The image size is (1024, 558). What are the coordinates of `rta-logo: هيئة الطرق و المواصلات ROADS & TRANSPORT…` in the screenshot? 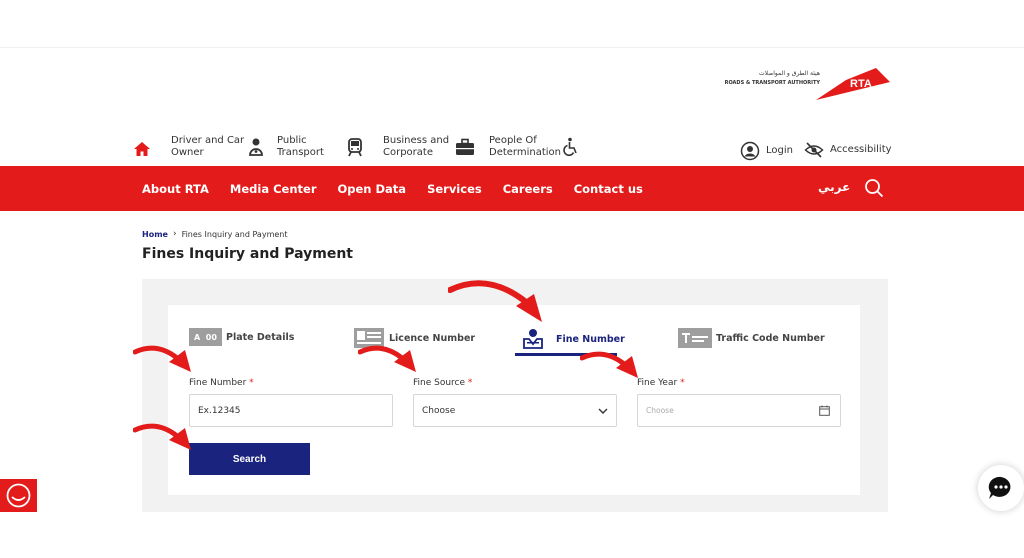 It's located at (807, 84).